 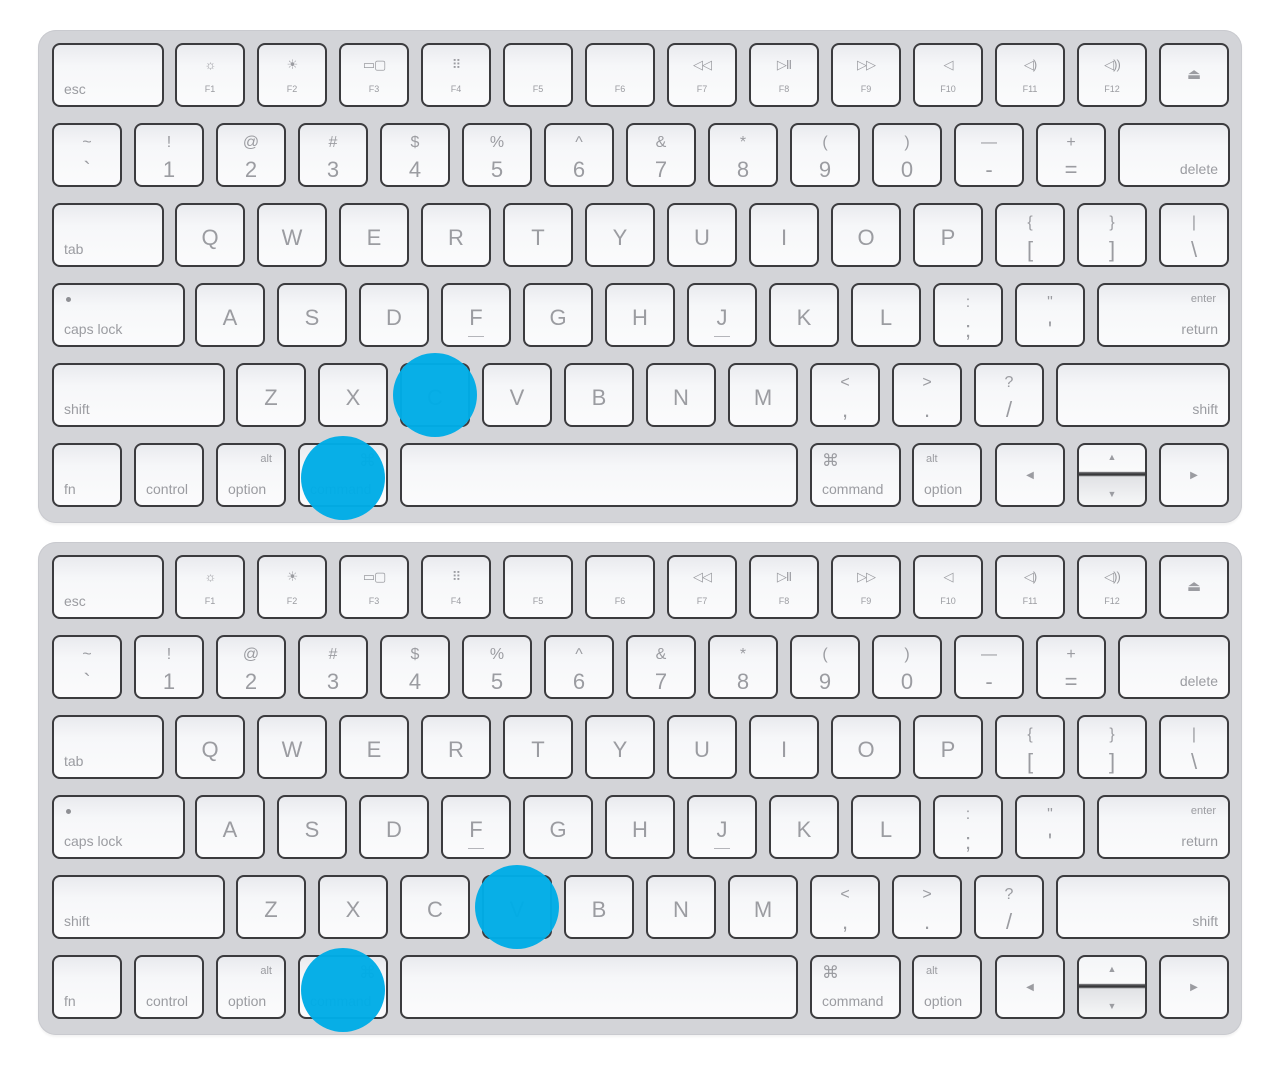 I want to click on key-f10: ◁ F10, so click(x=948, y=587).